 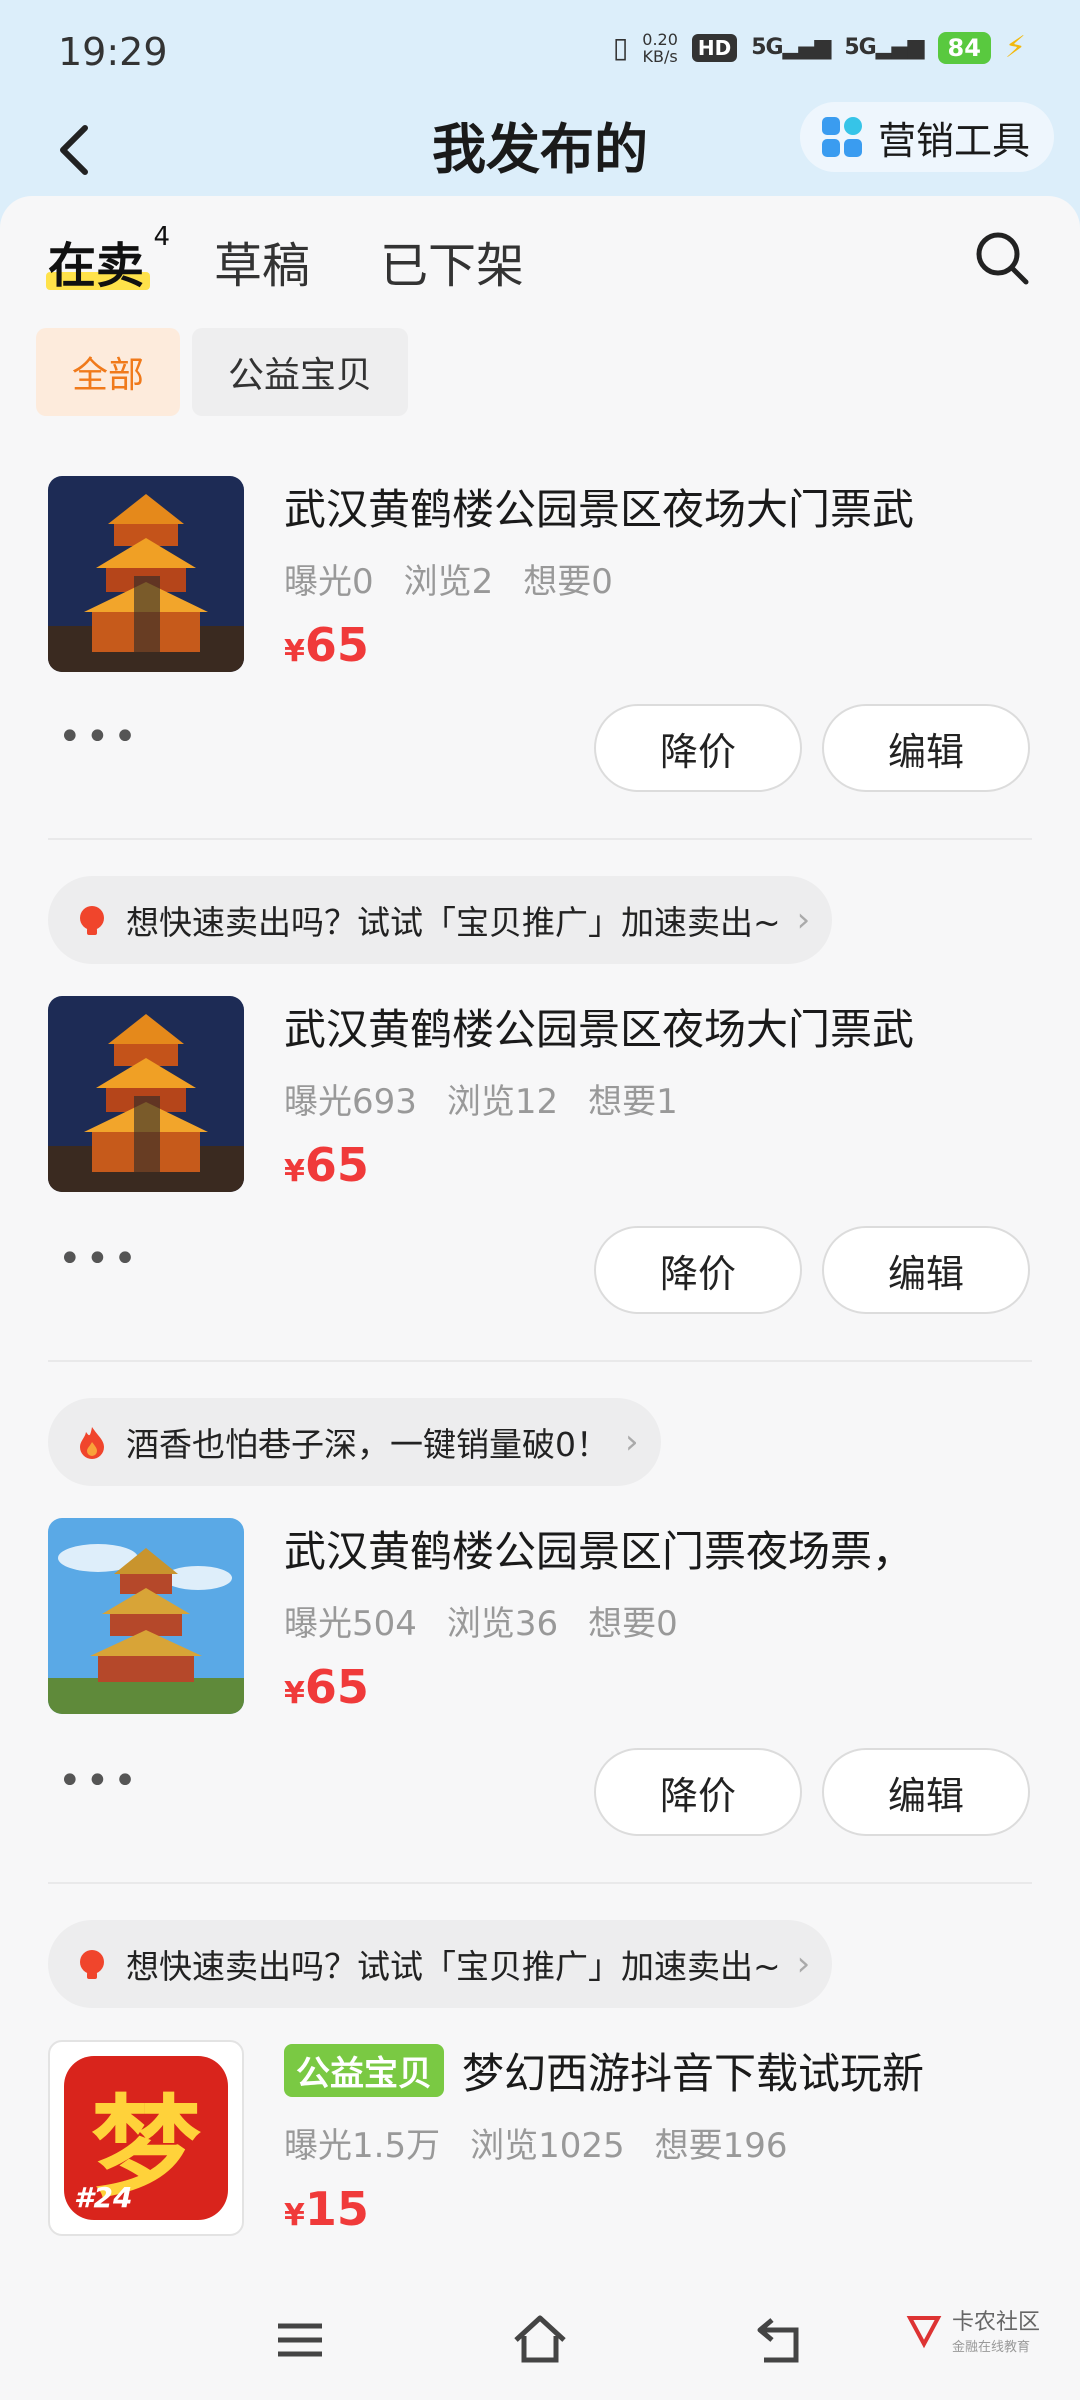 I want to click on net-speed: 0.20 KB/s, so click(x=660, y=48).